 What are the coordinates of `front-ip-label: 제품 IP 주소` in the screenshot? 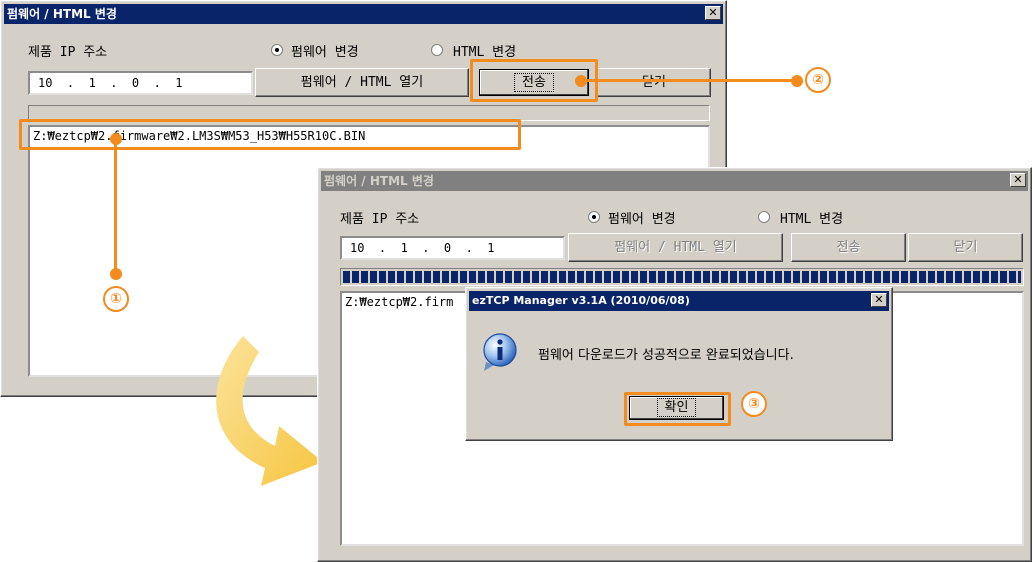 It's located at (380, 219).